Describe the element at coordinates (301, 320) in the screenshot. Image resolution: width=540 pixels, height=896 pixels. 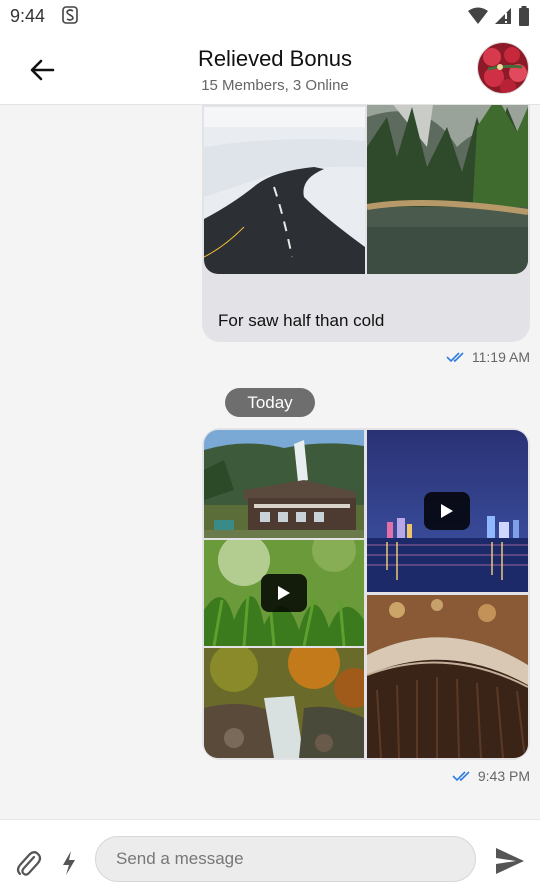
I see `message-caption: For saw half than cold` at that location.